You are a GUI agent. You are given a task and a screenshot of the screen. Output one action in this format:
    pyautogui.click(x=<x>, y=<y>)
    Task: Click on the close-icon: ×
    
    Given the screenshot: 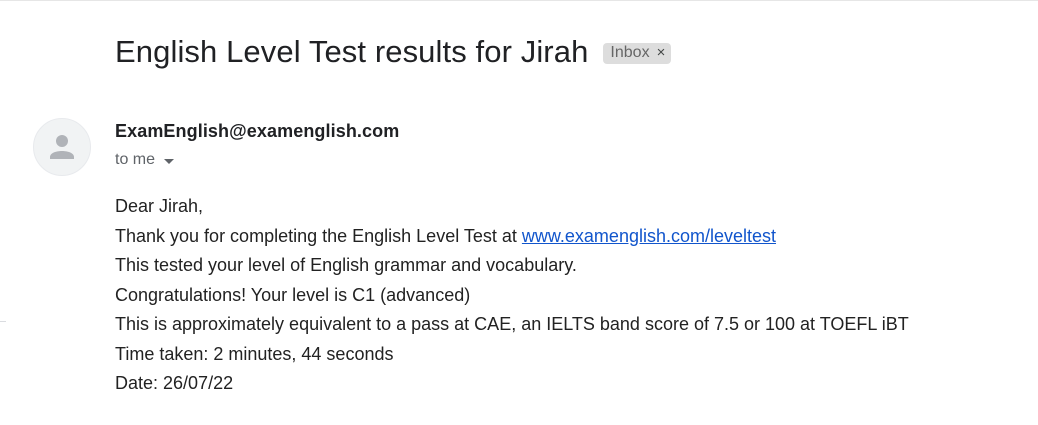 What is the action you would take?
    pyautogui.click(x=661, y=52)
    